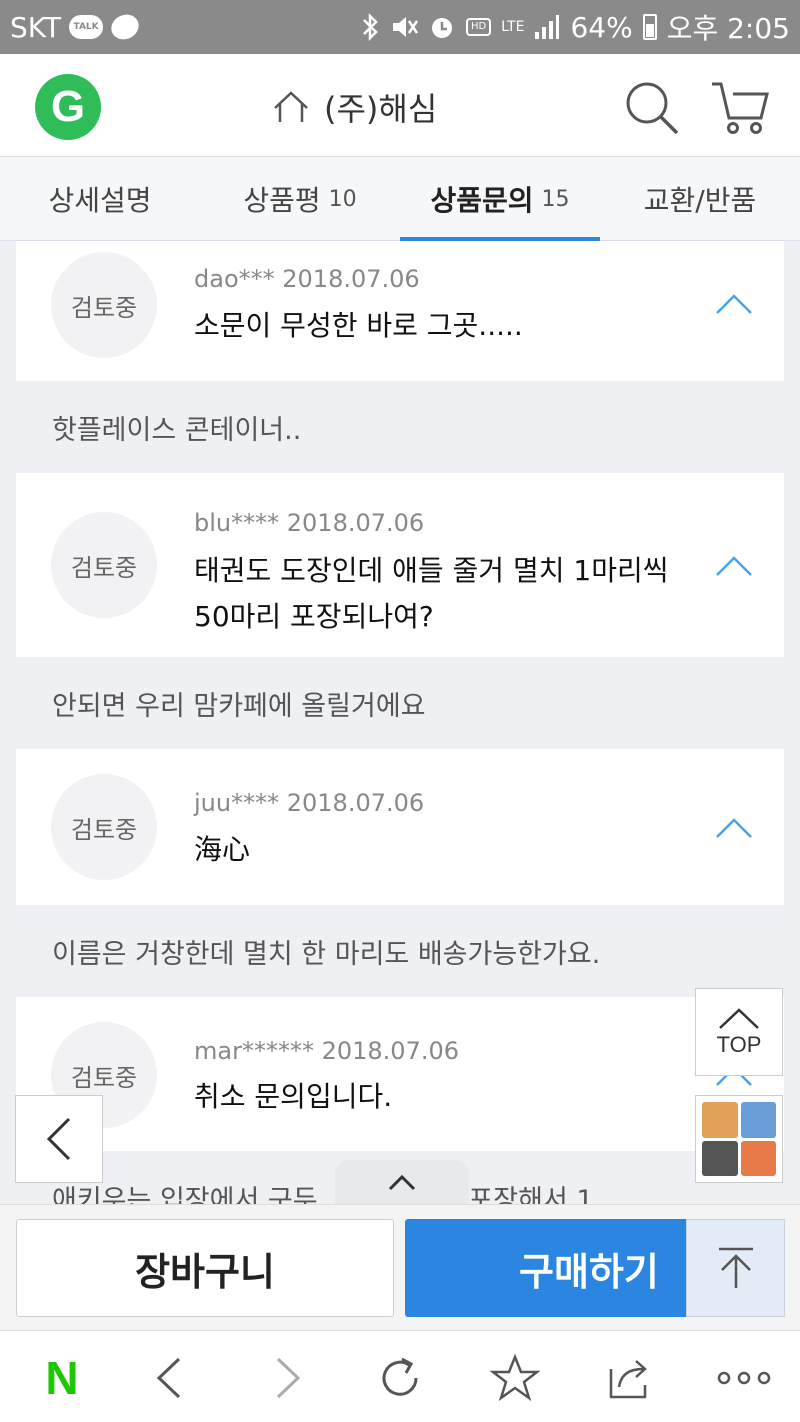 Image resolution: width=800 pixels, height=1422 pixels. I want to click on back-icon, so click(170, 1378).